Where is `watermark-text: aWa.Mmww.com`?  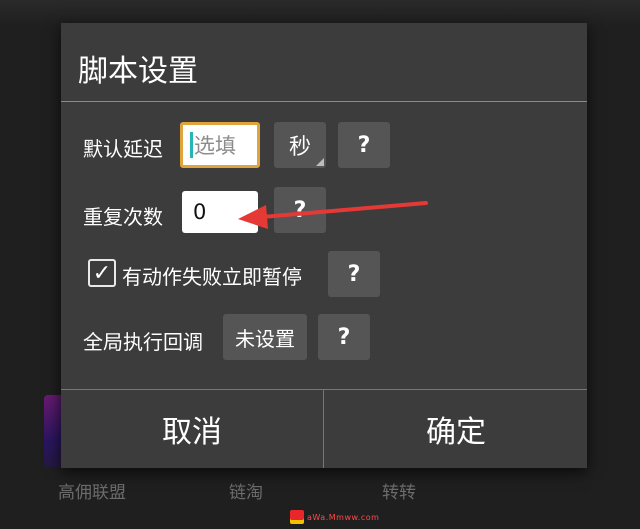 watermark-text: aWa.Mmww.com is located at coordinates (343, 517).